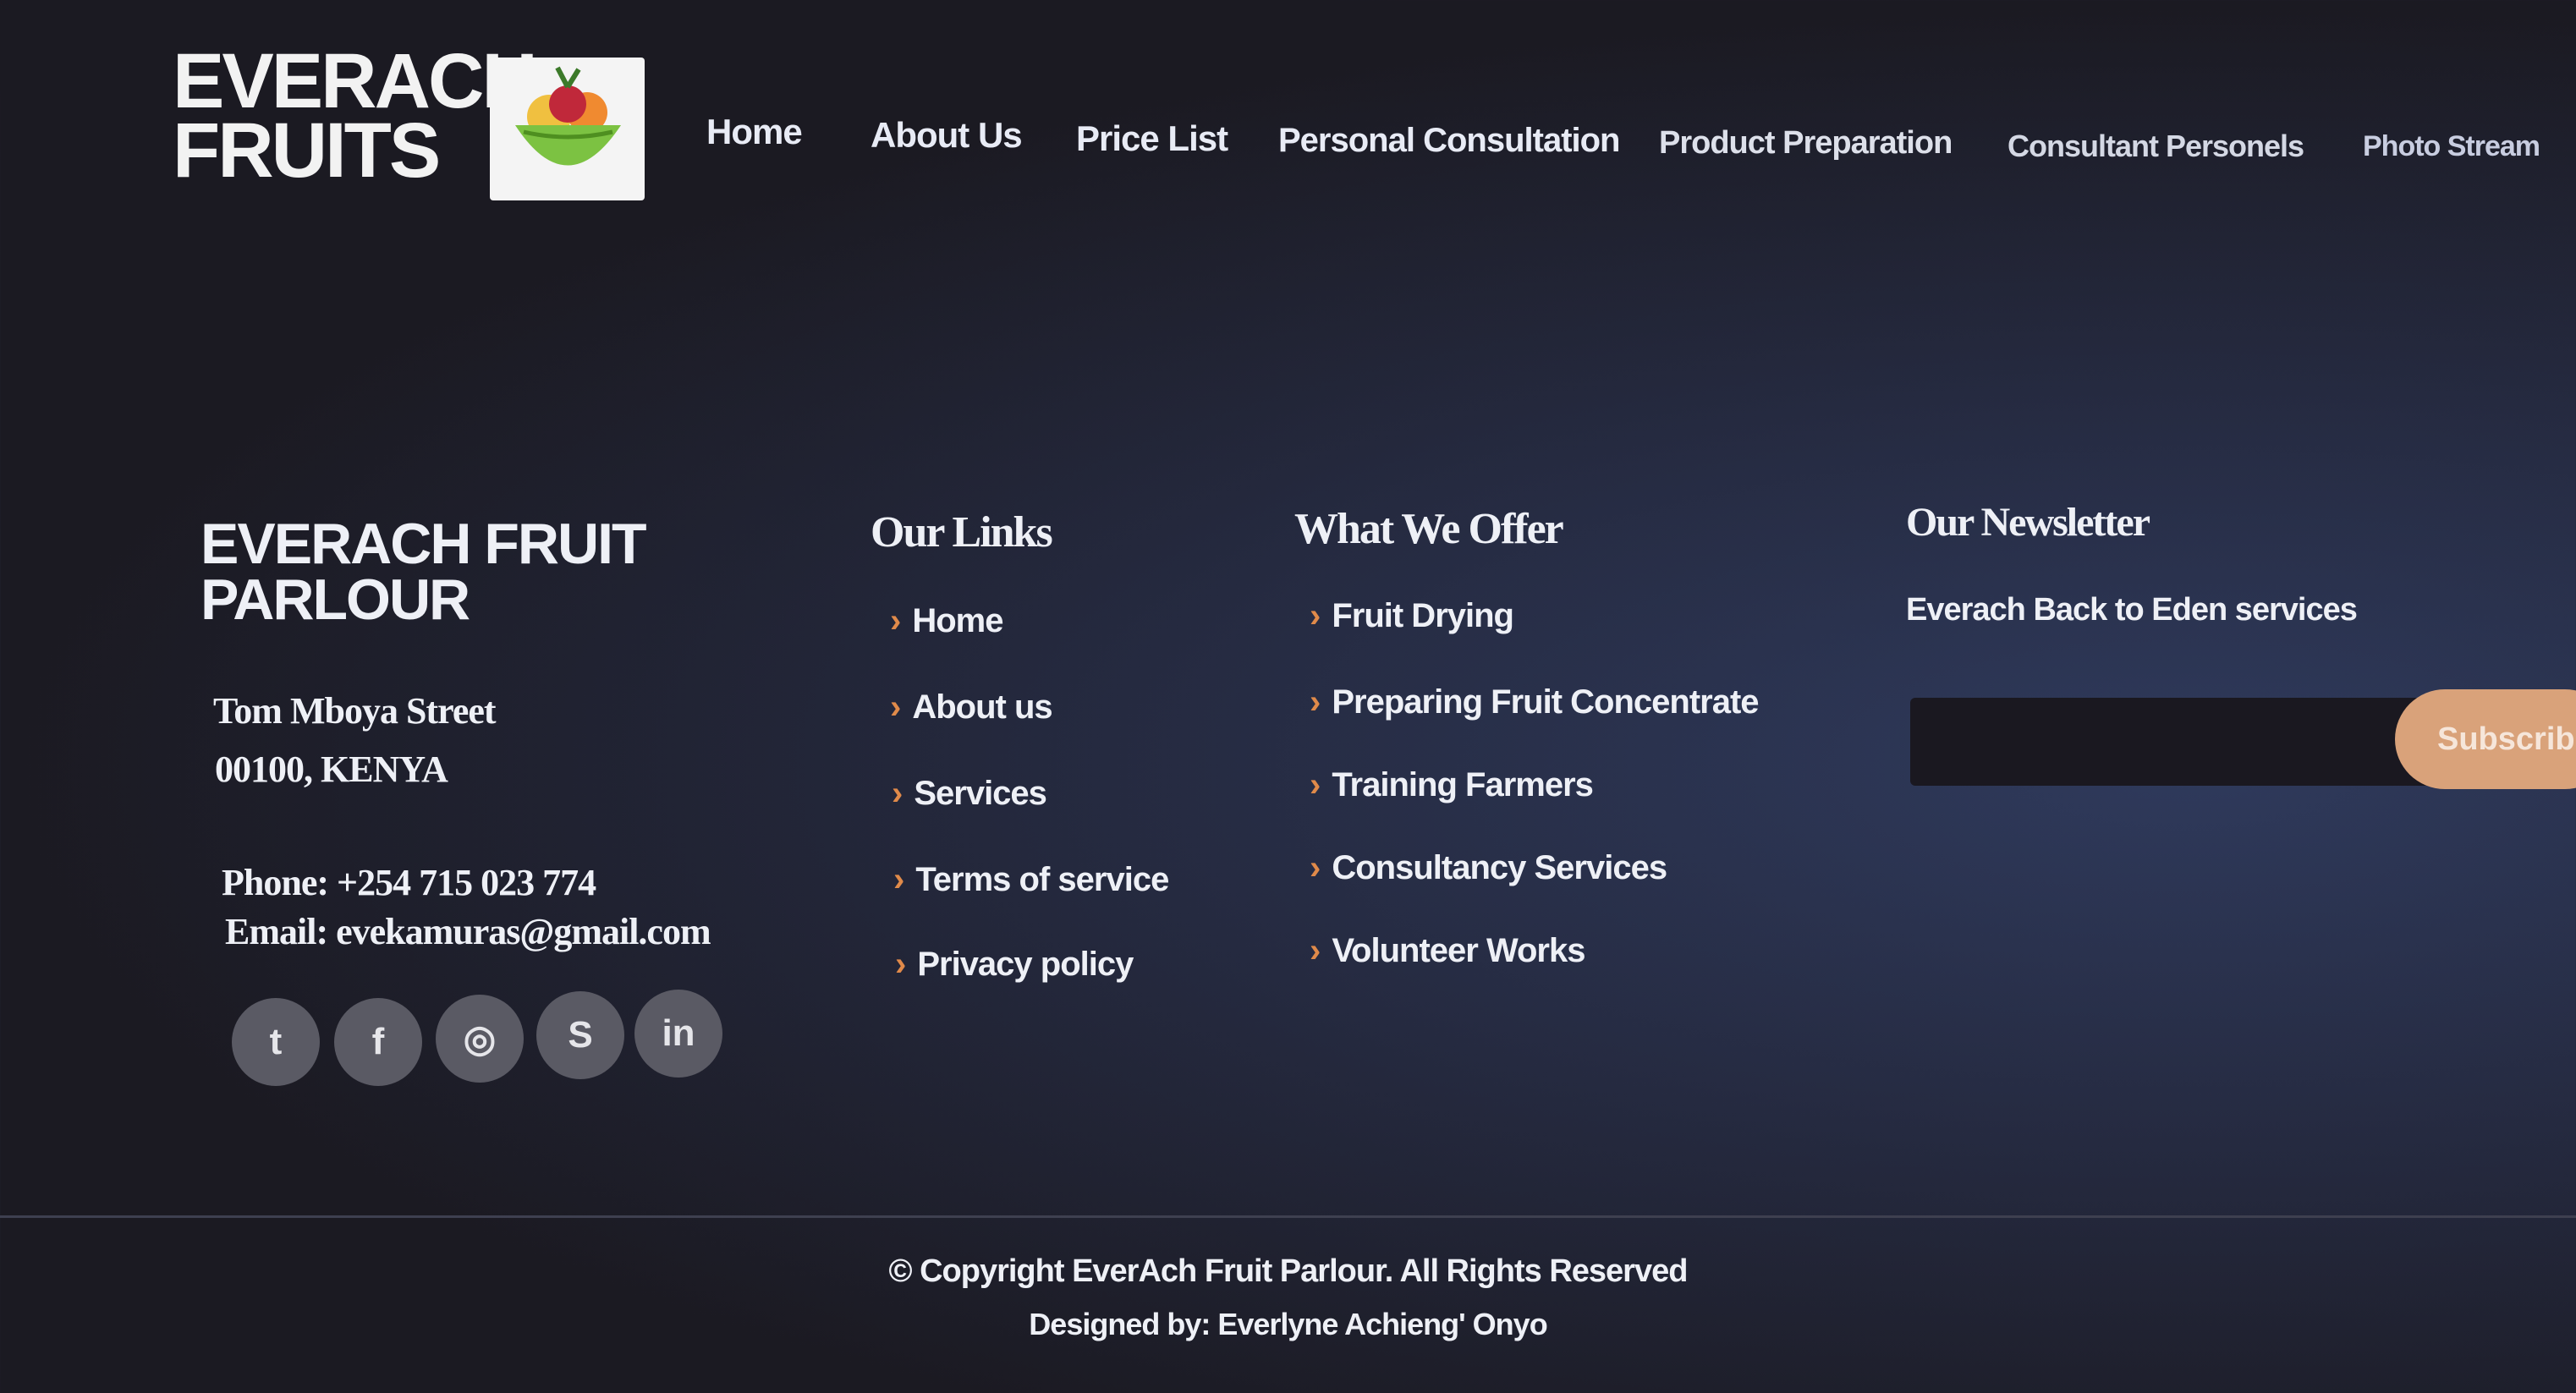 The height and width of the screenshot is (1393, 2576). Describe the element at coordinates (332, 769) in the screenshot. I see `address-line-2: 00100, KENYA` at that location.